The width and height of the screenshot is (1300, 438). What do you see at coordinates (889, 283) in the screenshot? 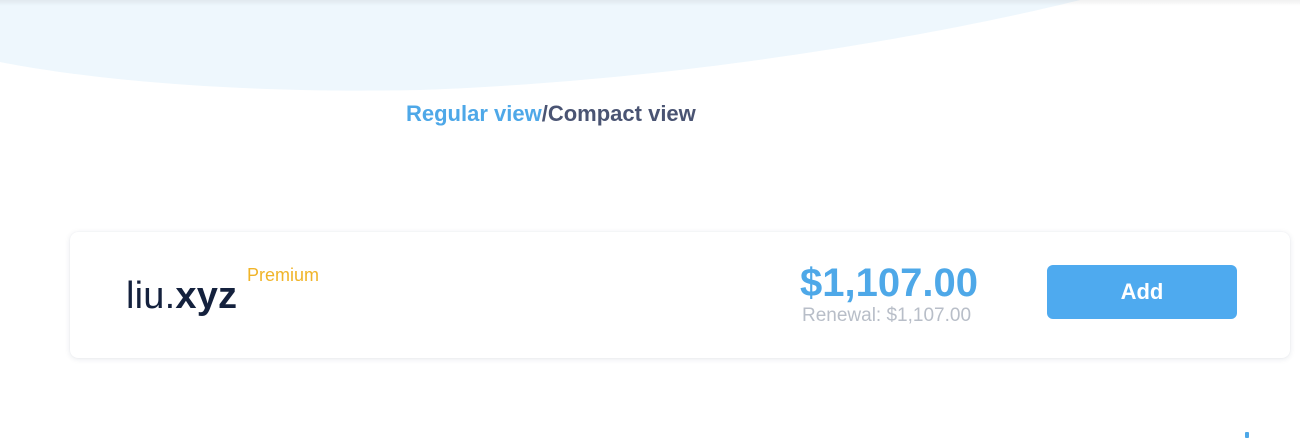
I see `domain-price: $1,107.00` at bounding box center [889, 283].